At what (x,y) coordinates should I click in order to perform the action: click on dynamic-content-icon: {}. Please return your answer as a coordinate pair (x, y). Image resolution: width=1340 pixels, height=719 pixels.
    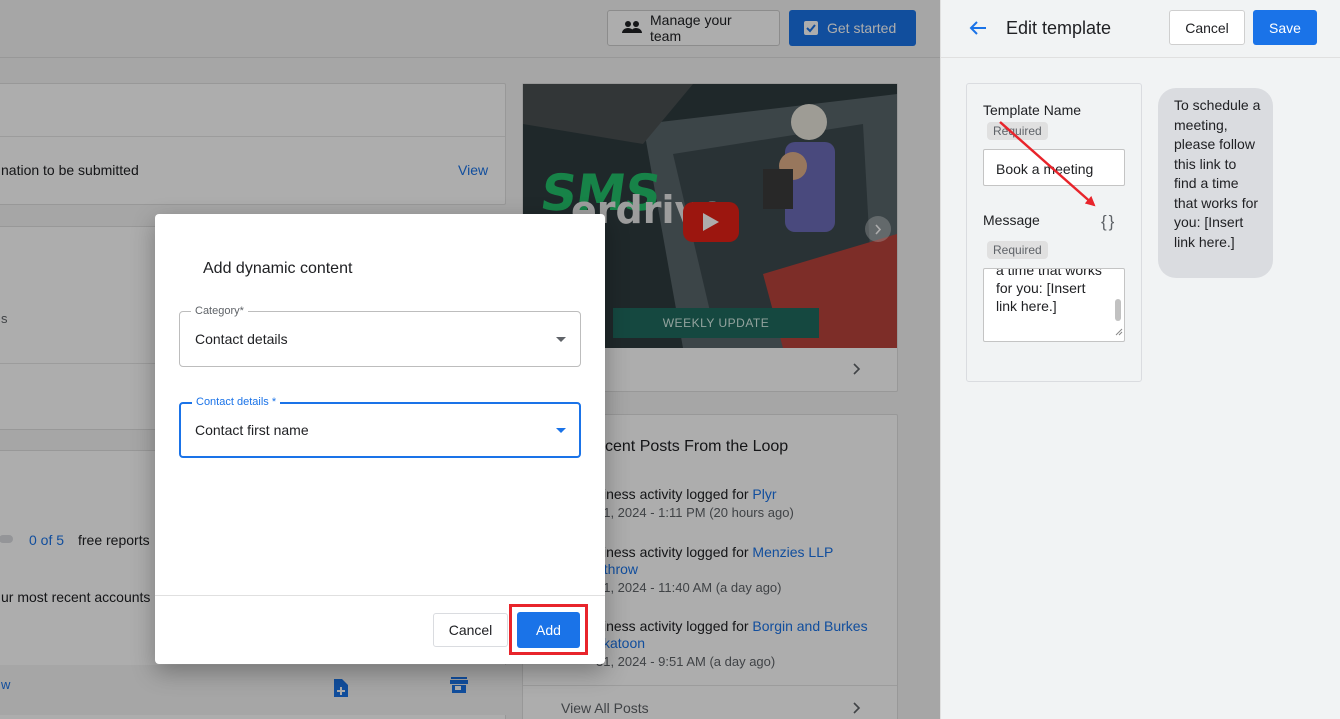
    Looking at the image, I should click on (1108, 222).